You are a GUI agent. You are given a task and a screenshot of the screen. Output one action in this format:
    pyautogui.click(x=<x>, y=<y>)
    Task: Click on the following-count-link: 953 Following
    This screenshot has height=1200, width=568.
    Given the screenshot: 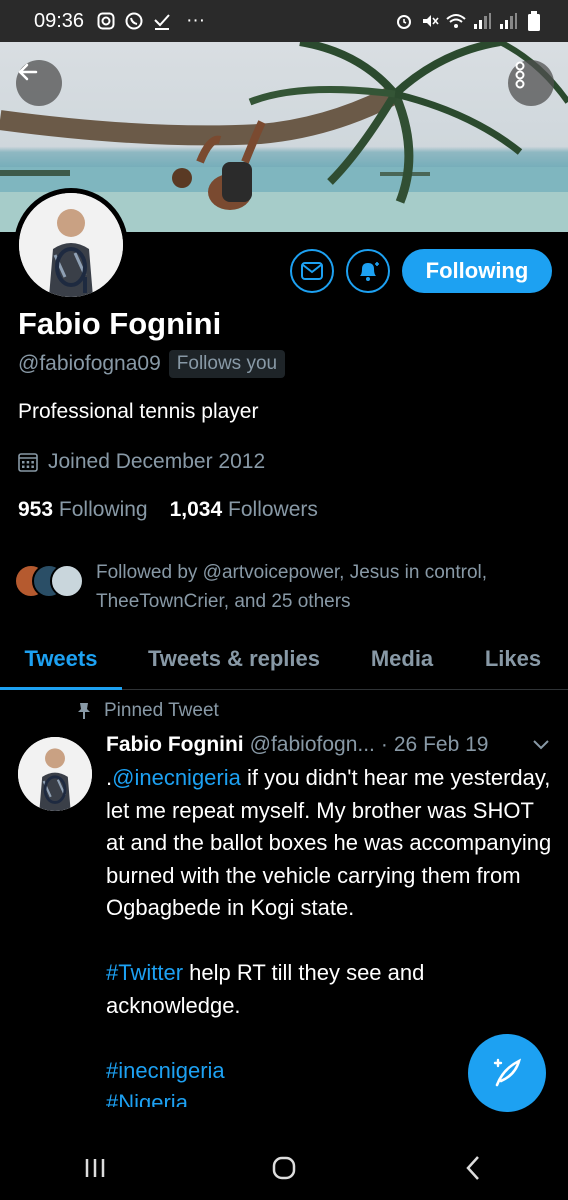 What is the action you would take?
    pyautogui.click(x=83, y=510)
    